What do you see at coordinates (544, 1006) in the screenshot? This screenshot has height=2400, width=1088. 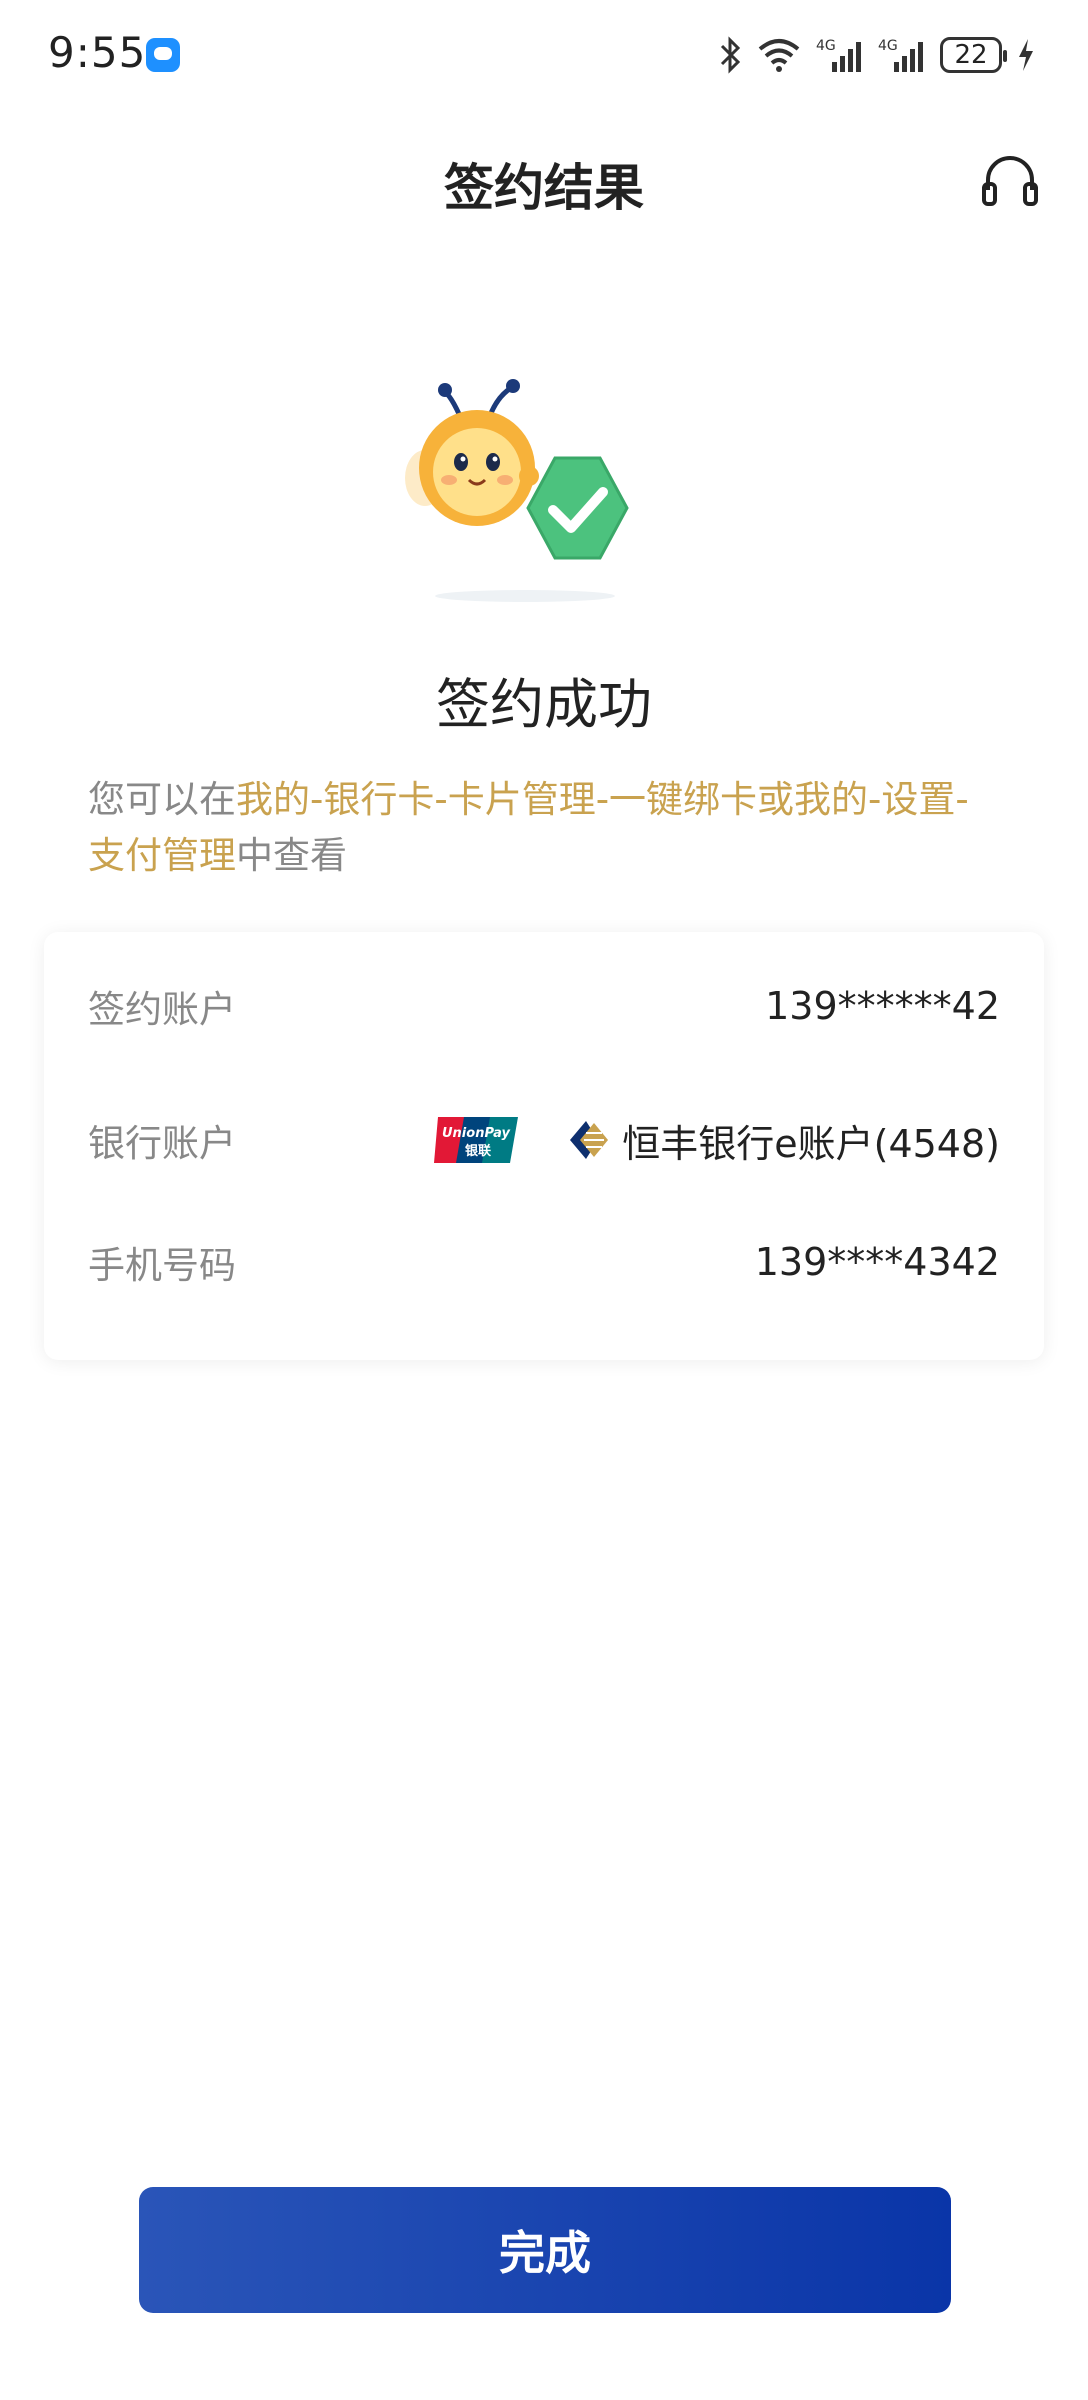 I see `detail-row-sign-account: 签约账户 139******42` at bounding box center [544, 1006].